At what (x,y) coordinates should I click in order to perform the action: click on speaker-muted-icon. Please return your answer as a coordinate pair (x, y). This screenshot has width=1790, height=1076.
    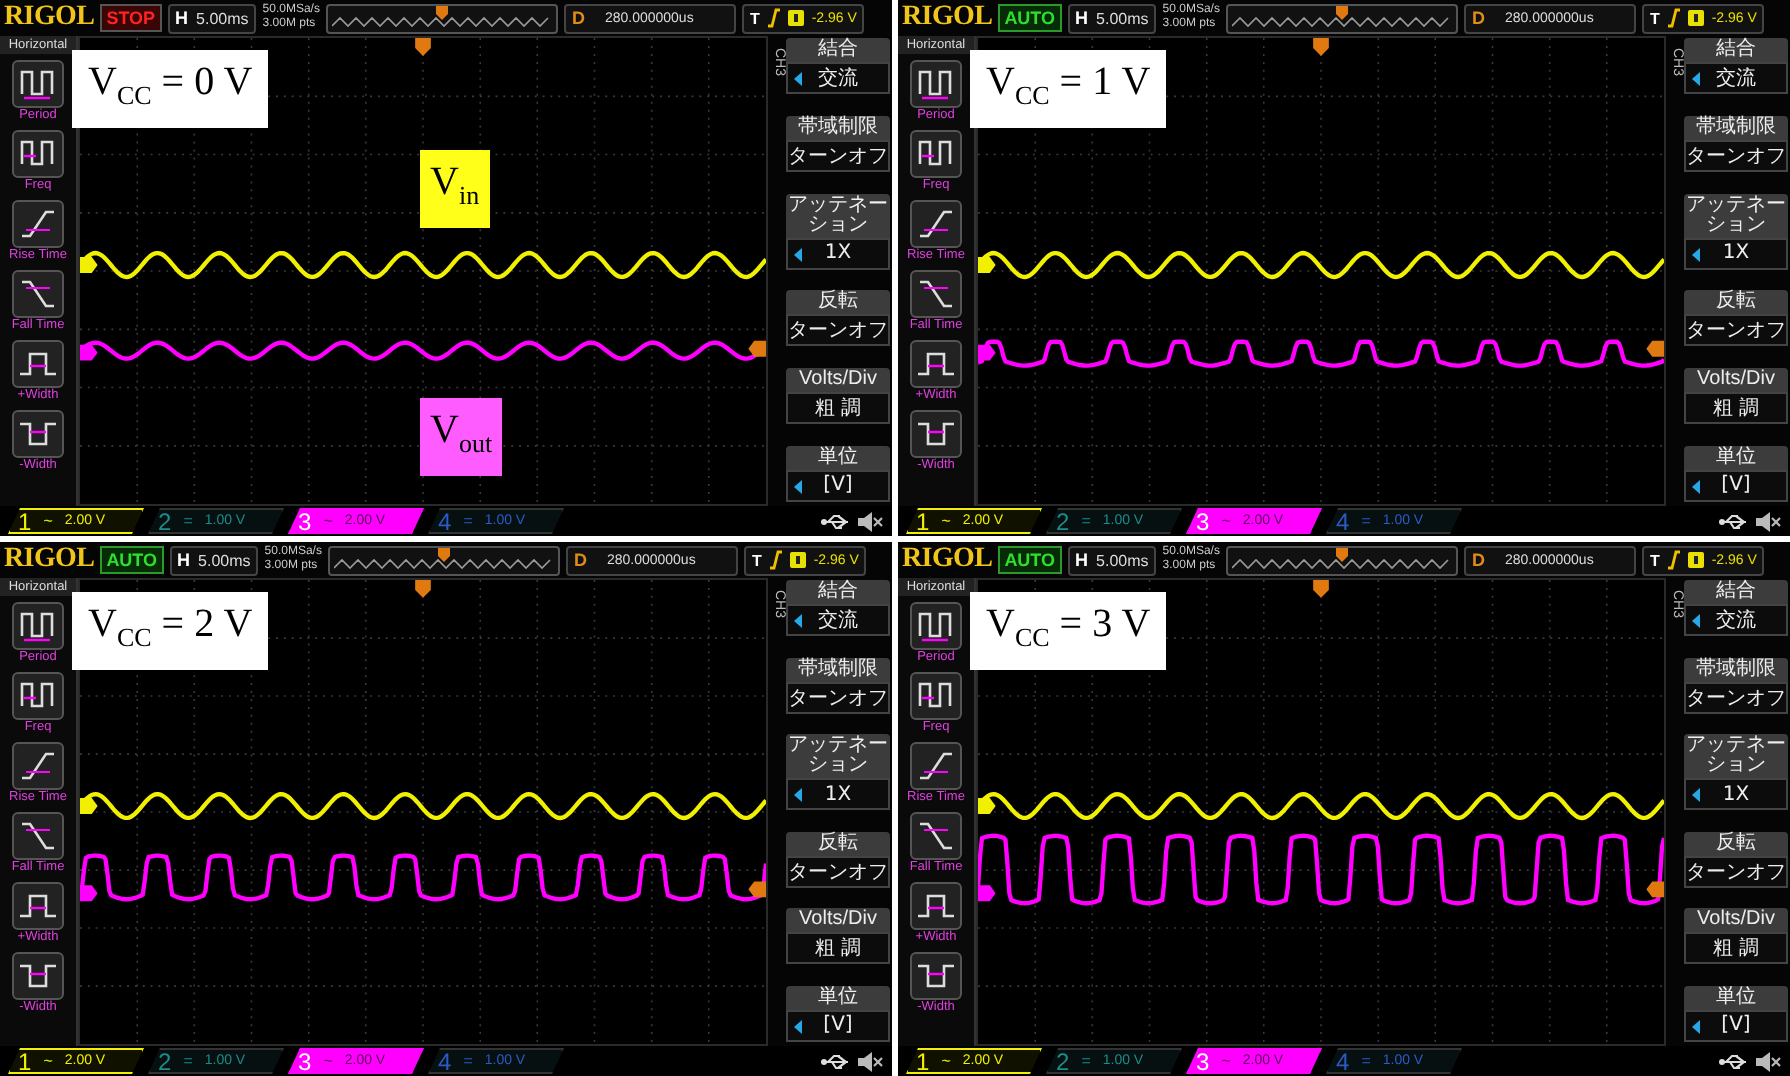
    Looking at the image, I should click on (870, 521).